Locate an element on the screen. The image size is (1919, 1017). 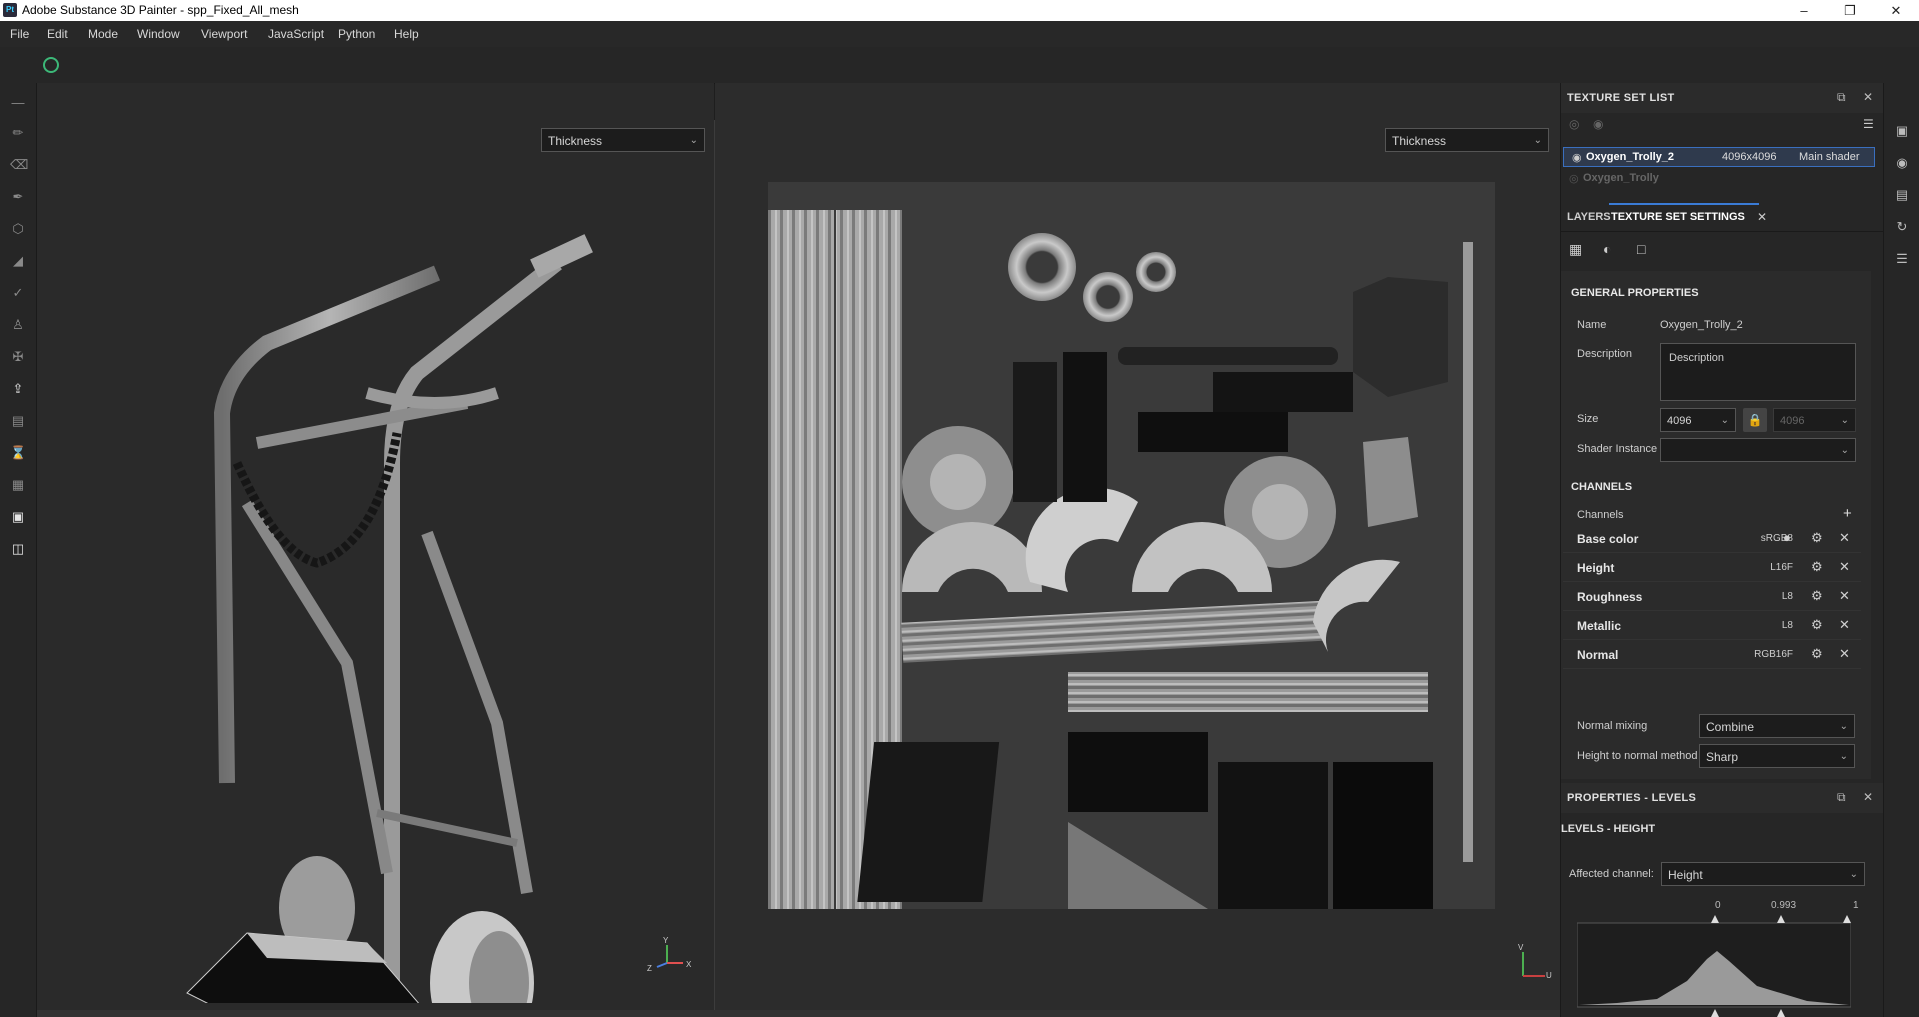
affected-channel-label: Affected channel: is located at coordinates (1611, 874).